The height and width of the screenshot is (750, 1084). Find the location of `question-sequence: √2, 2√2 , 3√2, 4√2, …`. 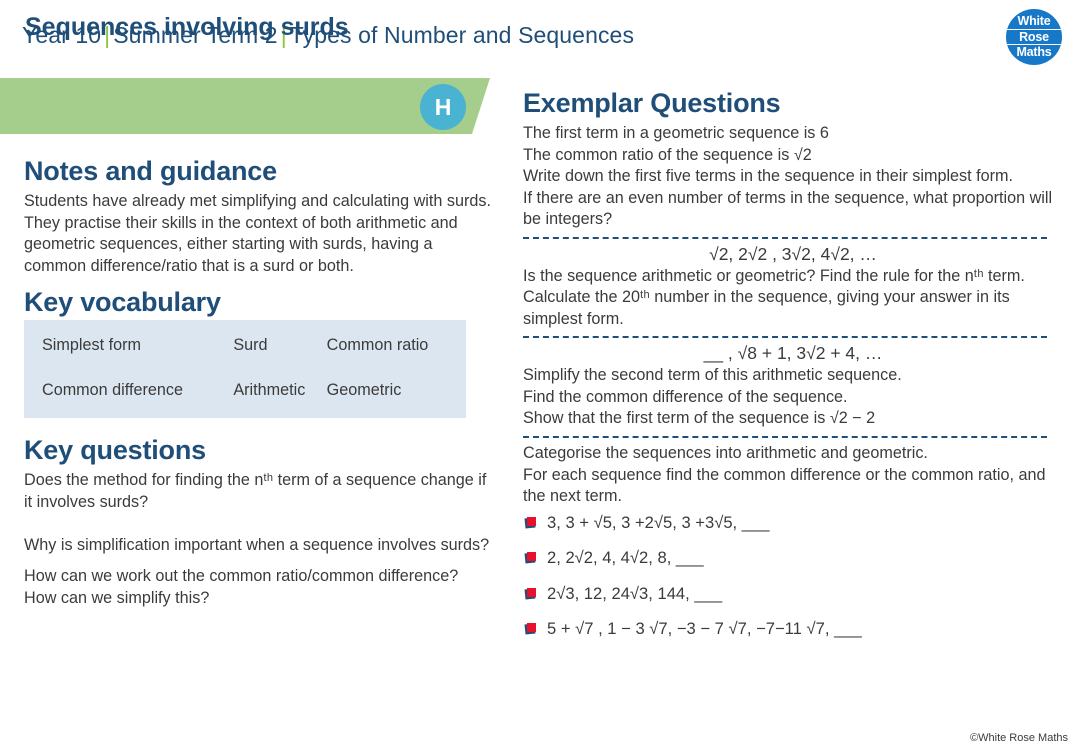

question-sequence: √2, 2√2 , 3√2, 4√2, … is located at coordinates (793, 253).